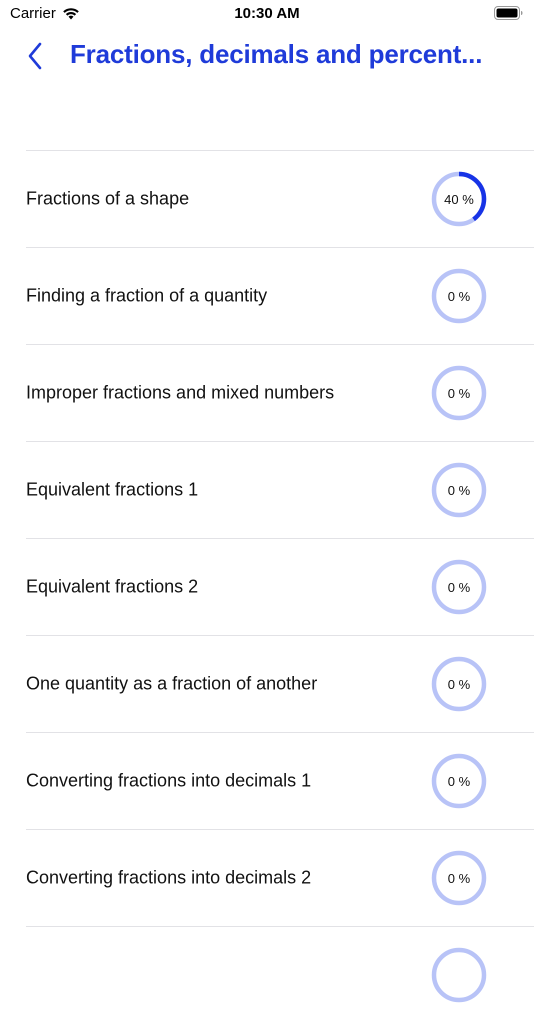 The height and width of the screenshot is (1023, 534). I want to click on chevron-left-icon, so click(35, 56).